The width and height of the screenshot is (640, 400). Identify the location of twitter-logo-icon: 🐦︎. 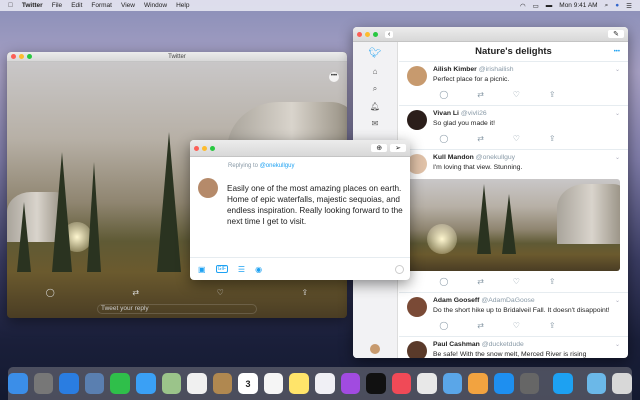
(375, 53).